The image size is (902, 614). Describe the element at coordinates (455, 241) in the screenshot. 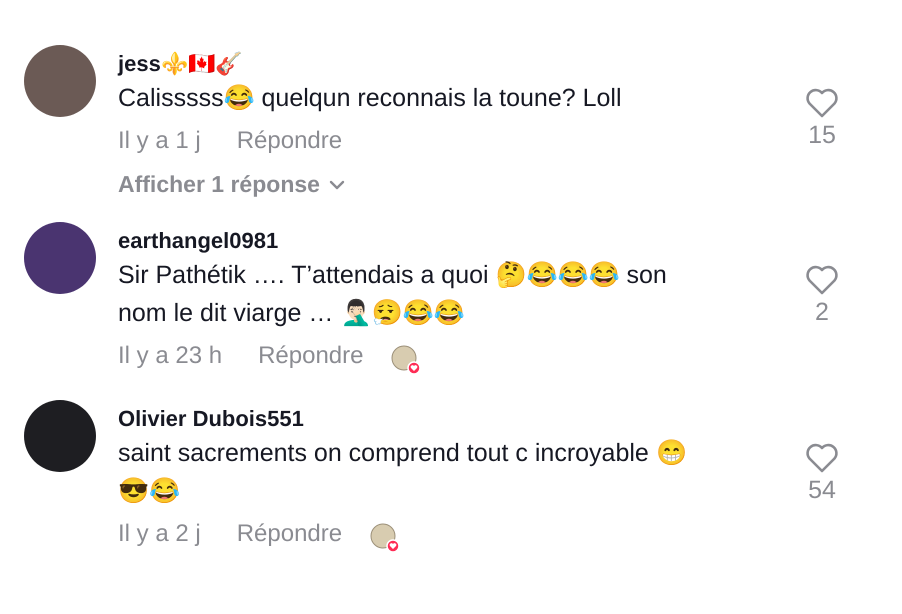

I see `comment-author: earthangel0981` at that location.